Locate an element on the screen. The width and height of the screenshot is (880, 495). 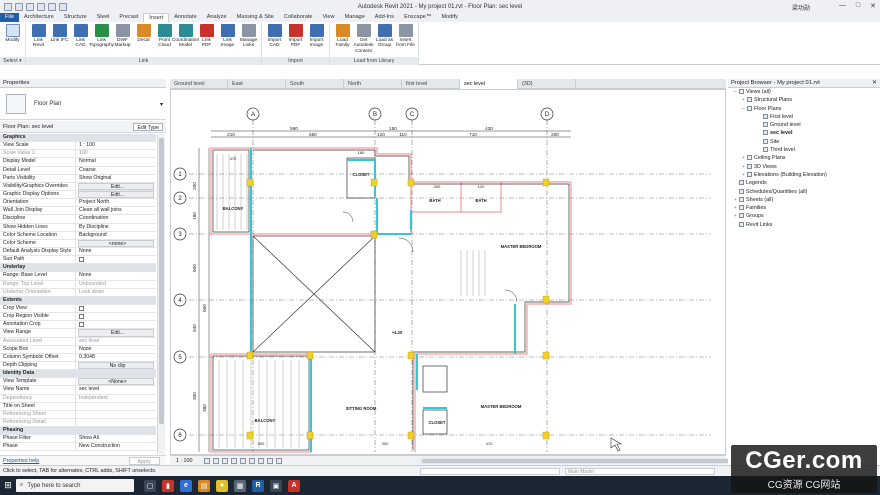
link-pdf-button: Link PDF is located at coordinates (206, 36).